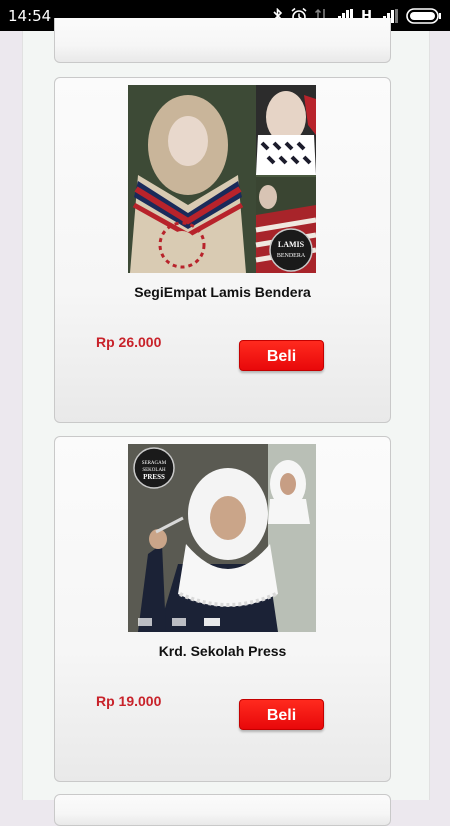  I want to click on svg-text: BENDERA, so click(291, 256).